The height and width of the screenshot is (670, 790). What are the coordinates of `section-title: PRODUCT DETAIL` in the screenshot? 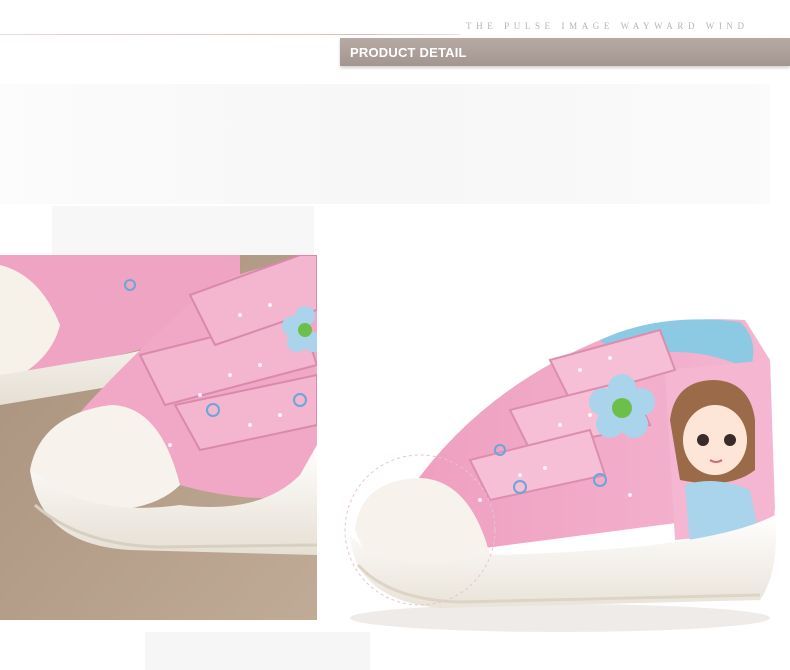 It's located at (408, 52).